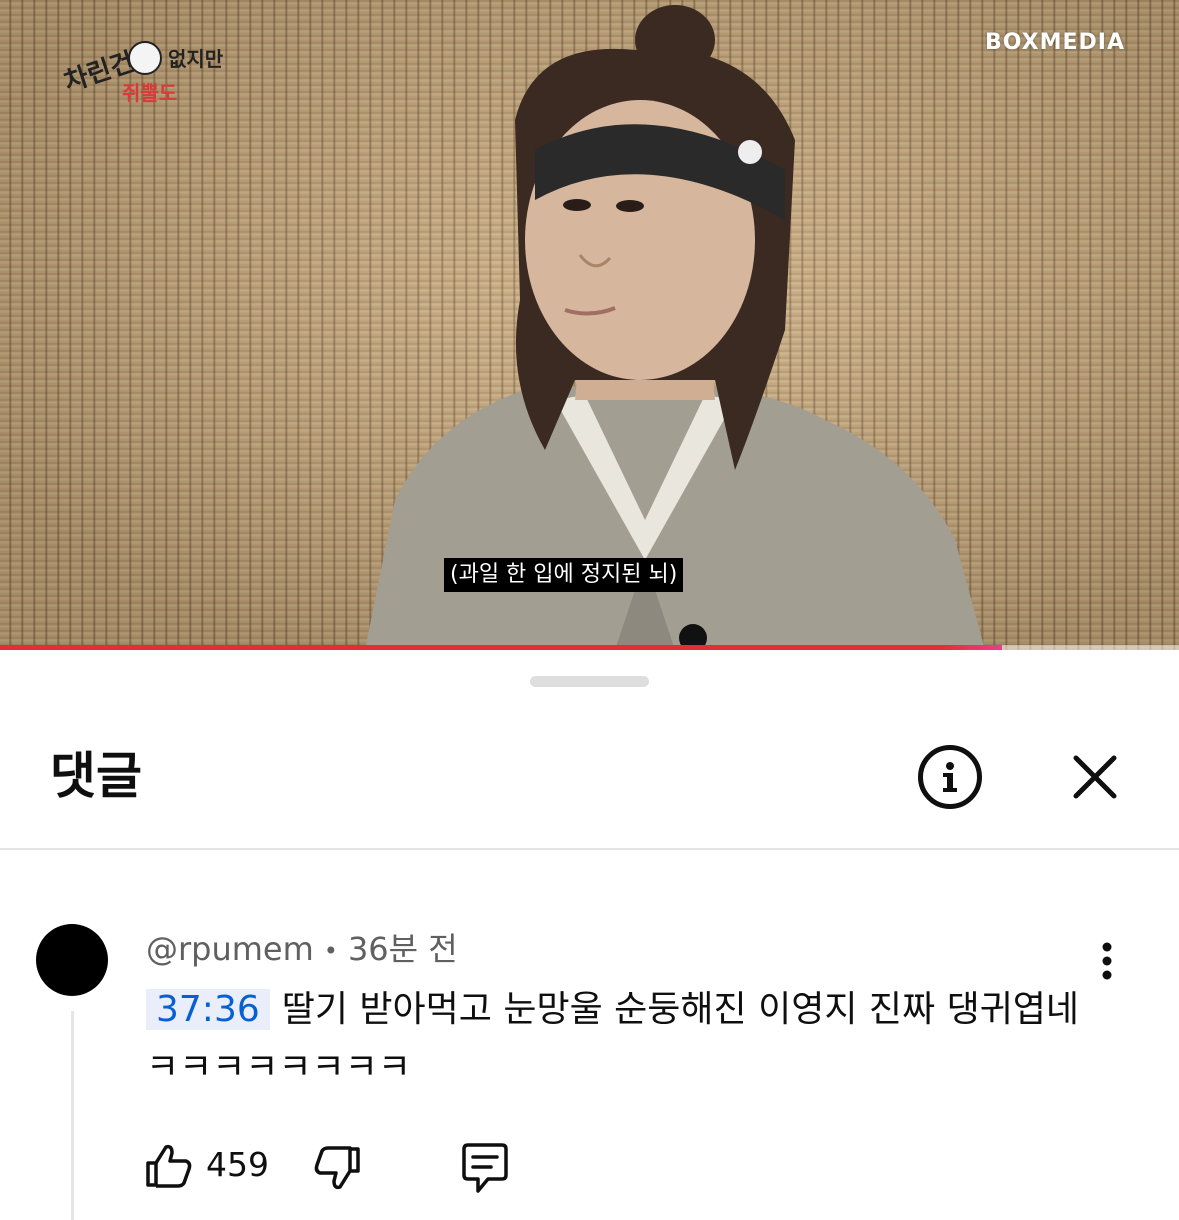 This screenshot has width=1179, height=1220. I want to click on like-count: 459, so click(237, 1164).